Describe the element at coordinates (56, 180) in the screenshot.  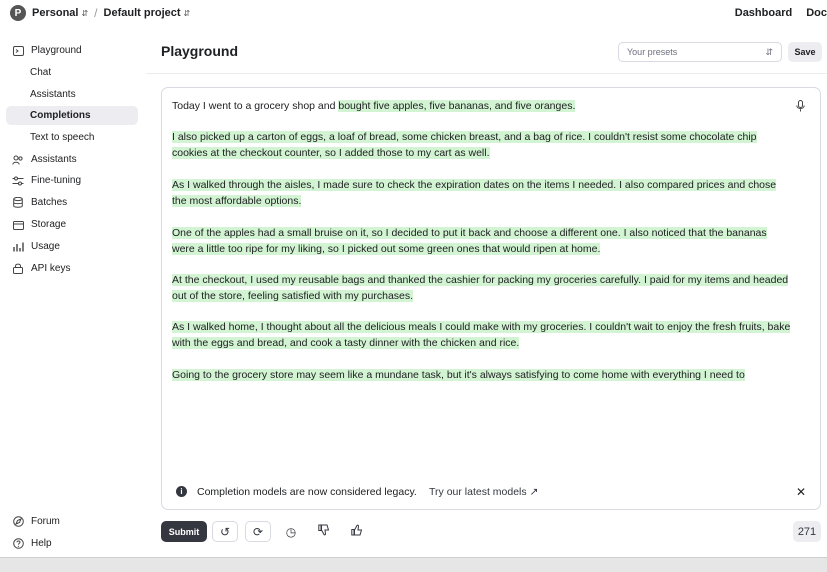
I see `sidebar-item-label: Fine-tuning` at that location.